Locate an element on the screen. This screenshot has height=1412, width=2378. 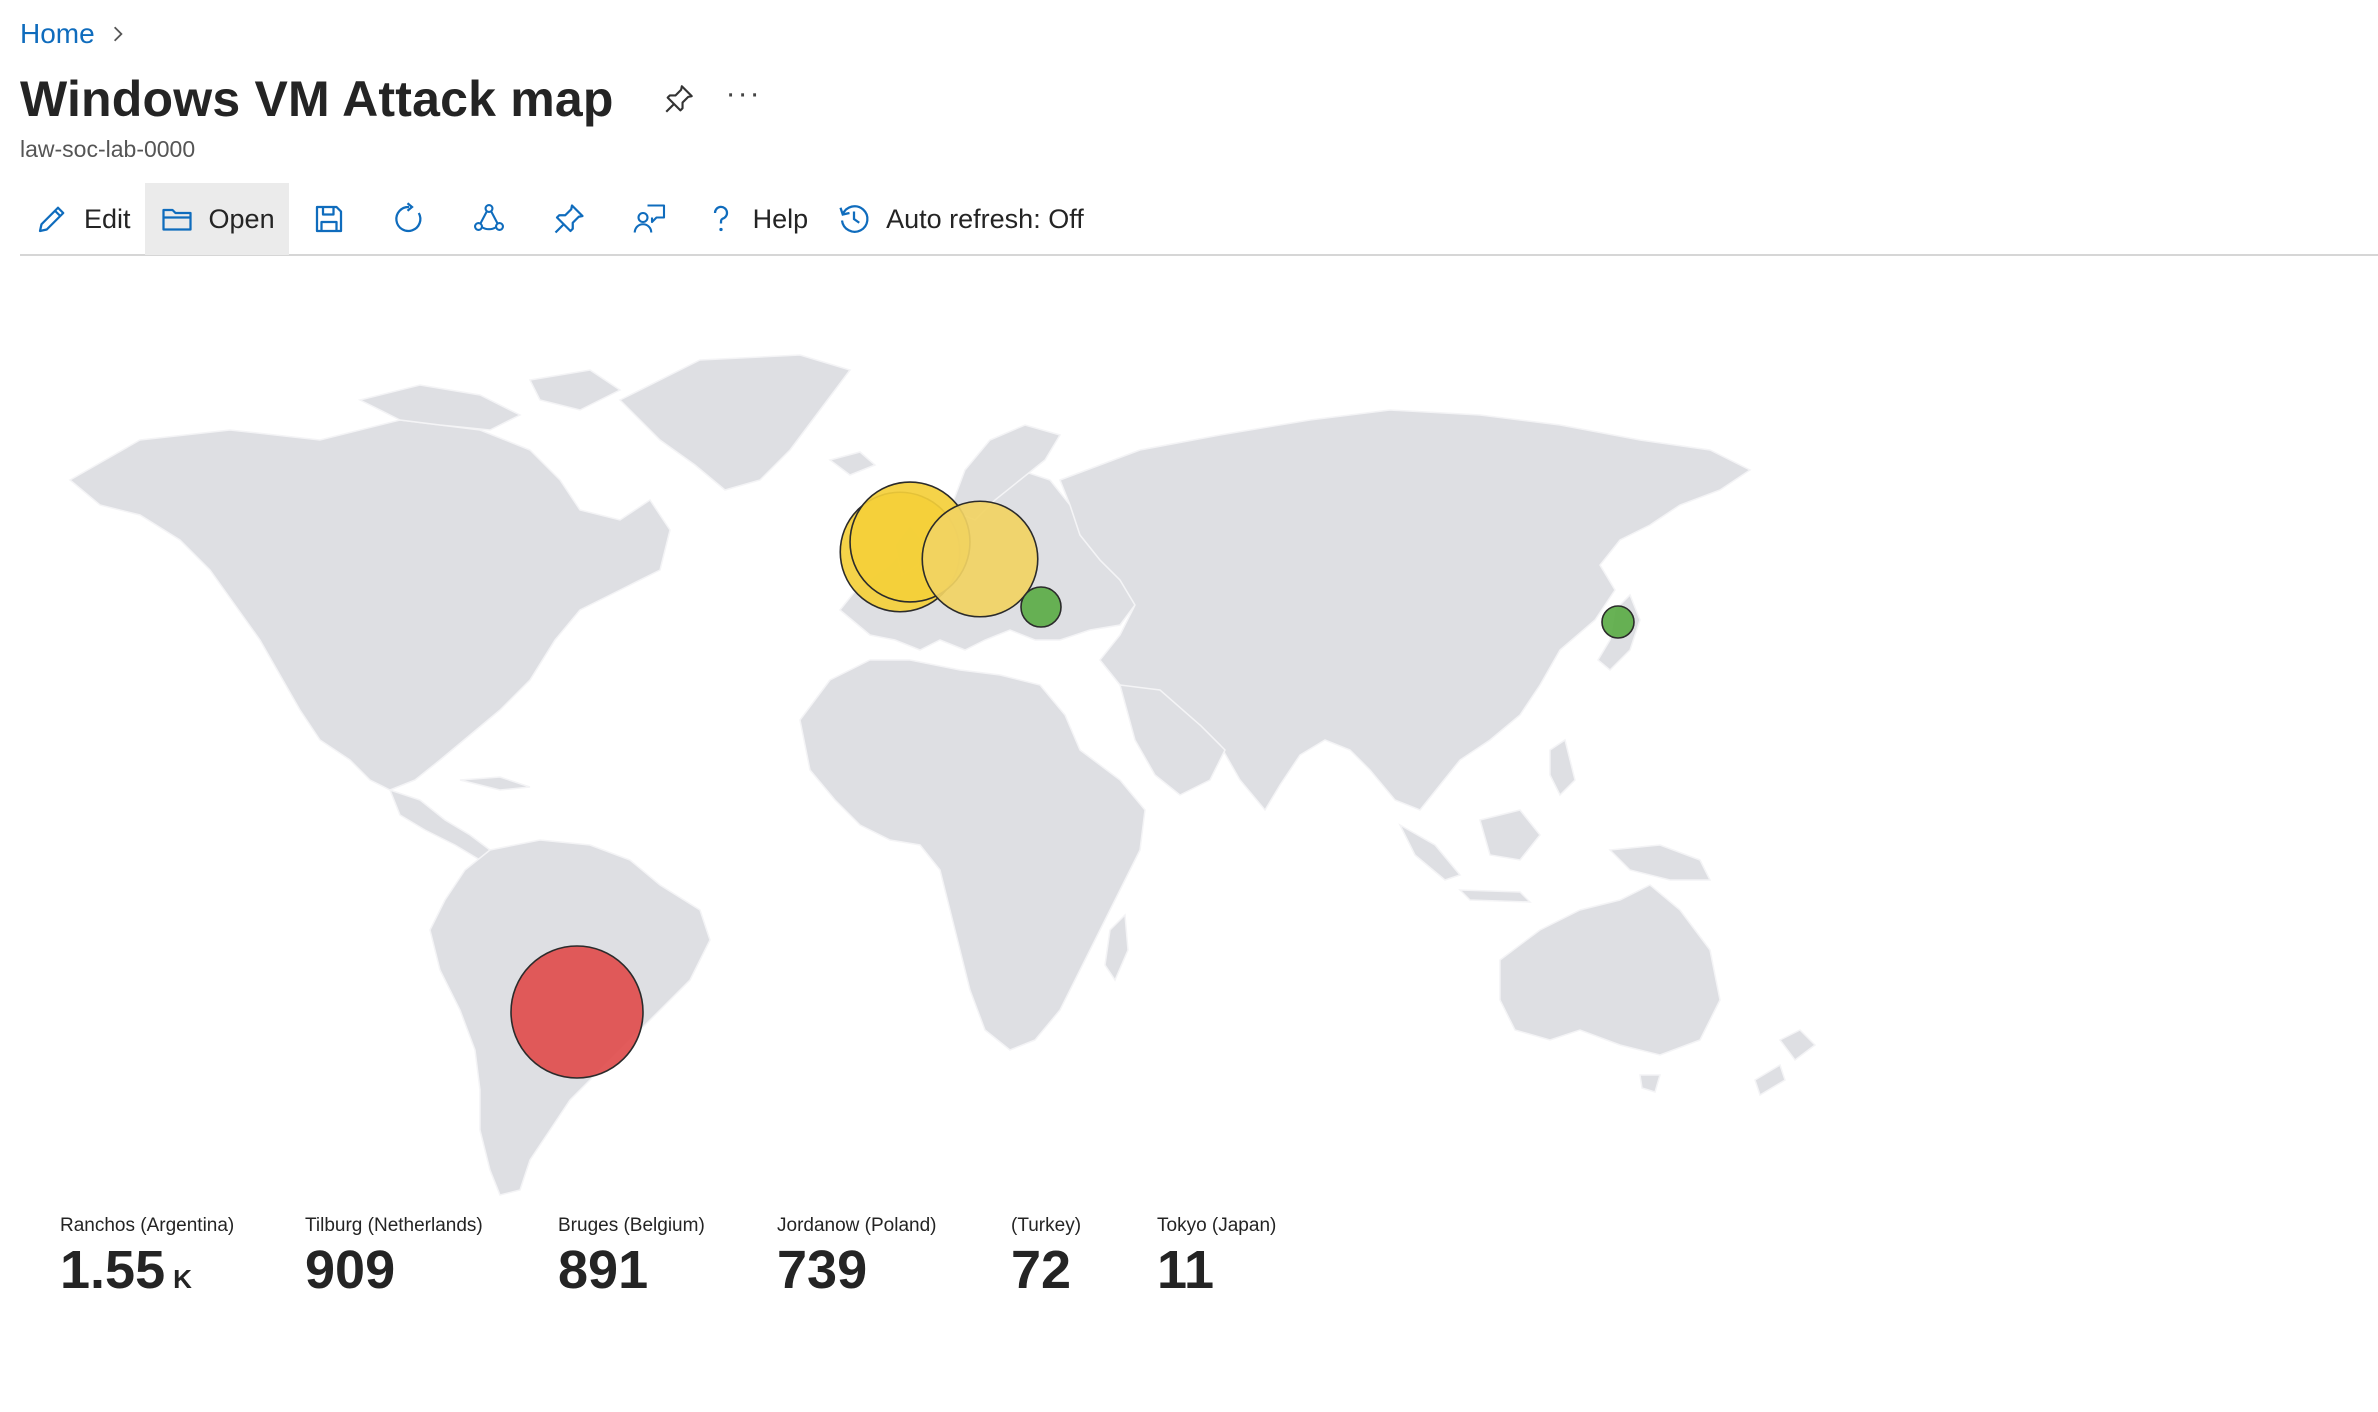
legend-tile-number: 1.55 is located at coordinates (113, 1270).